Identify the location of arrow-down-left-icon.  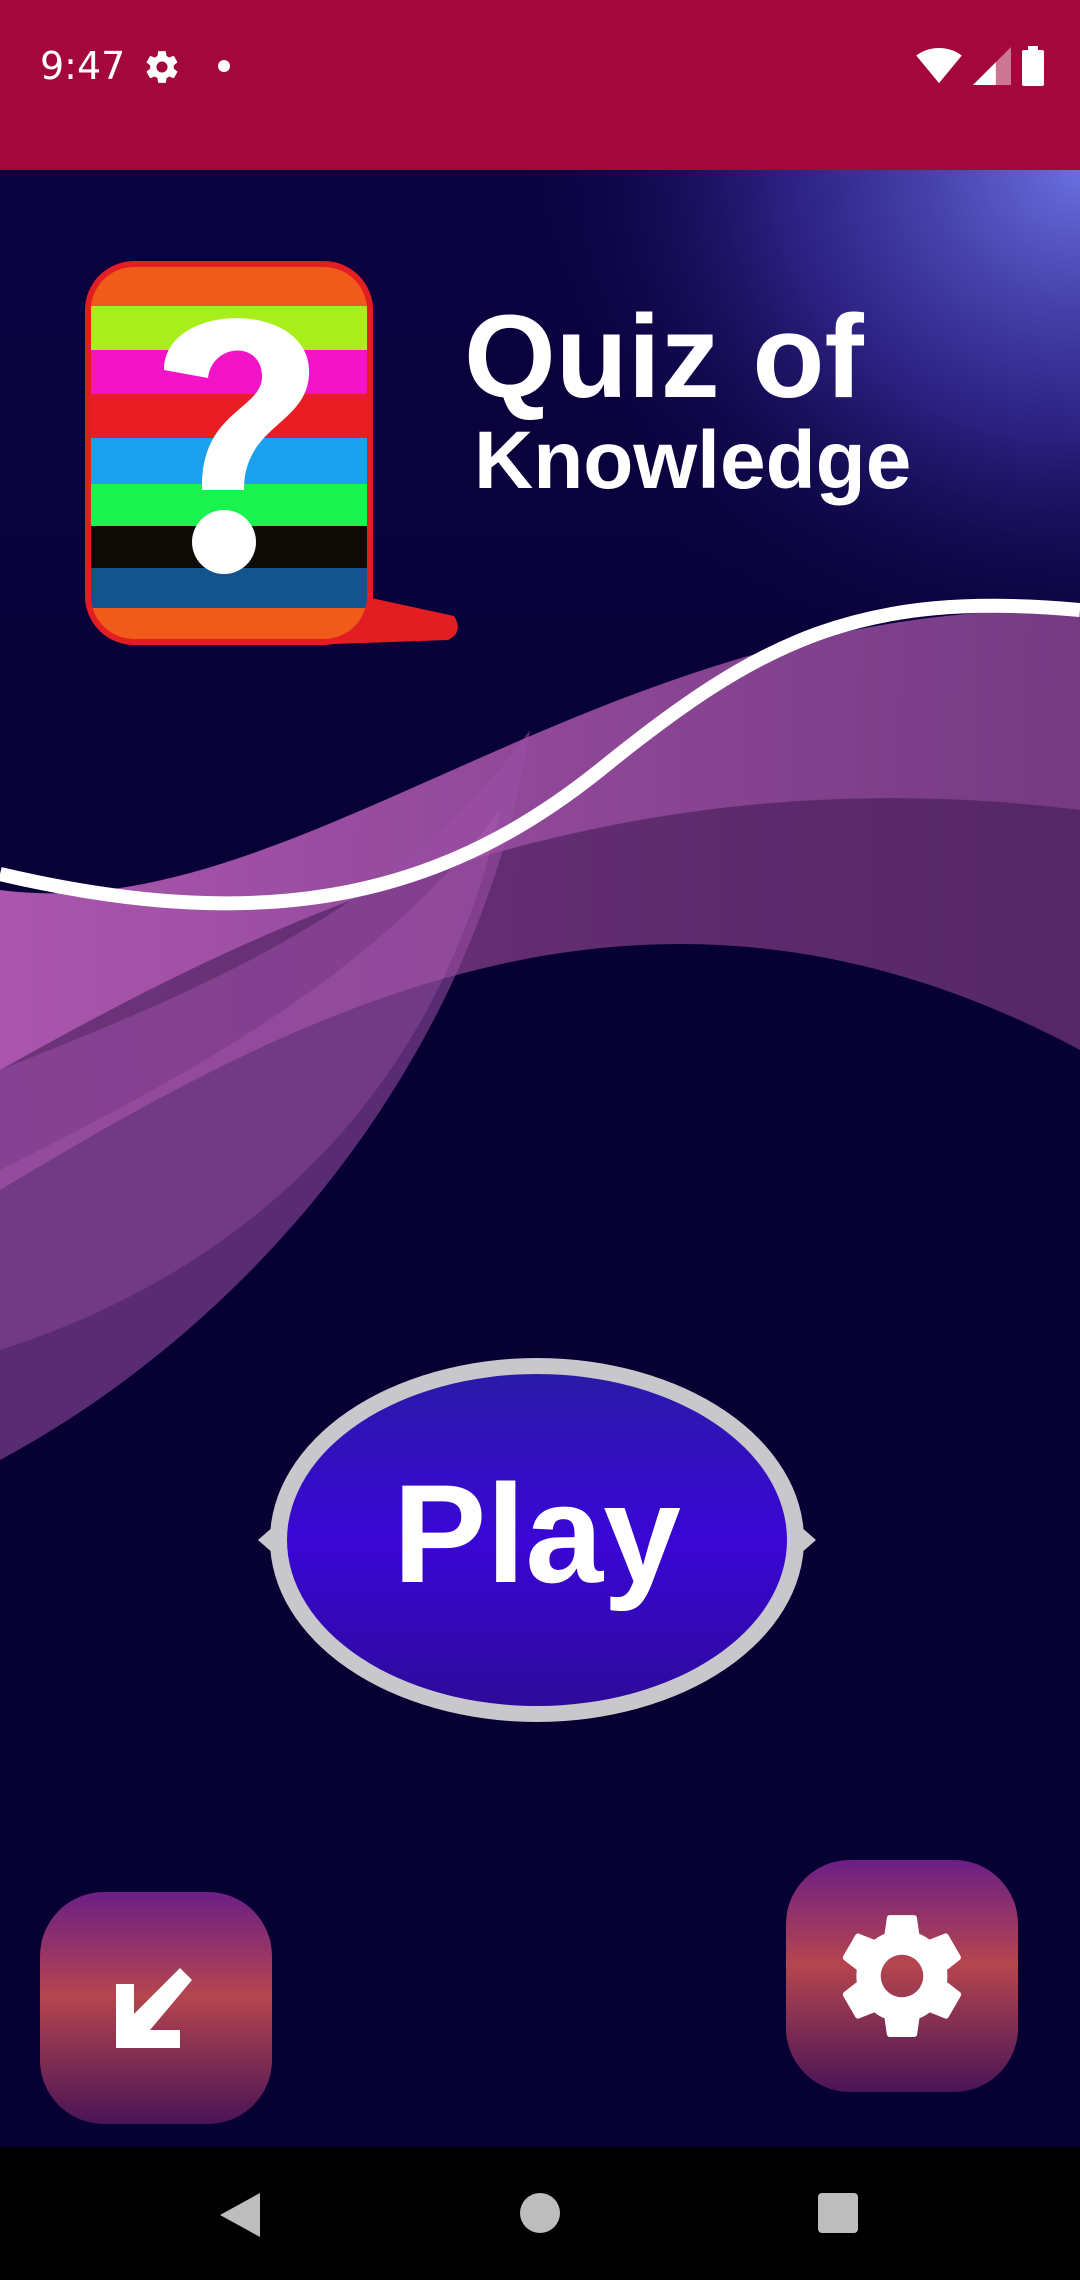
(154, 2008).